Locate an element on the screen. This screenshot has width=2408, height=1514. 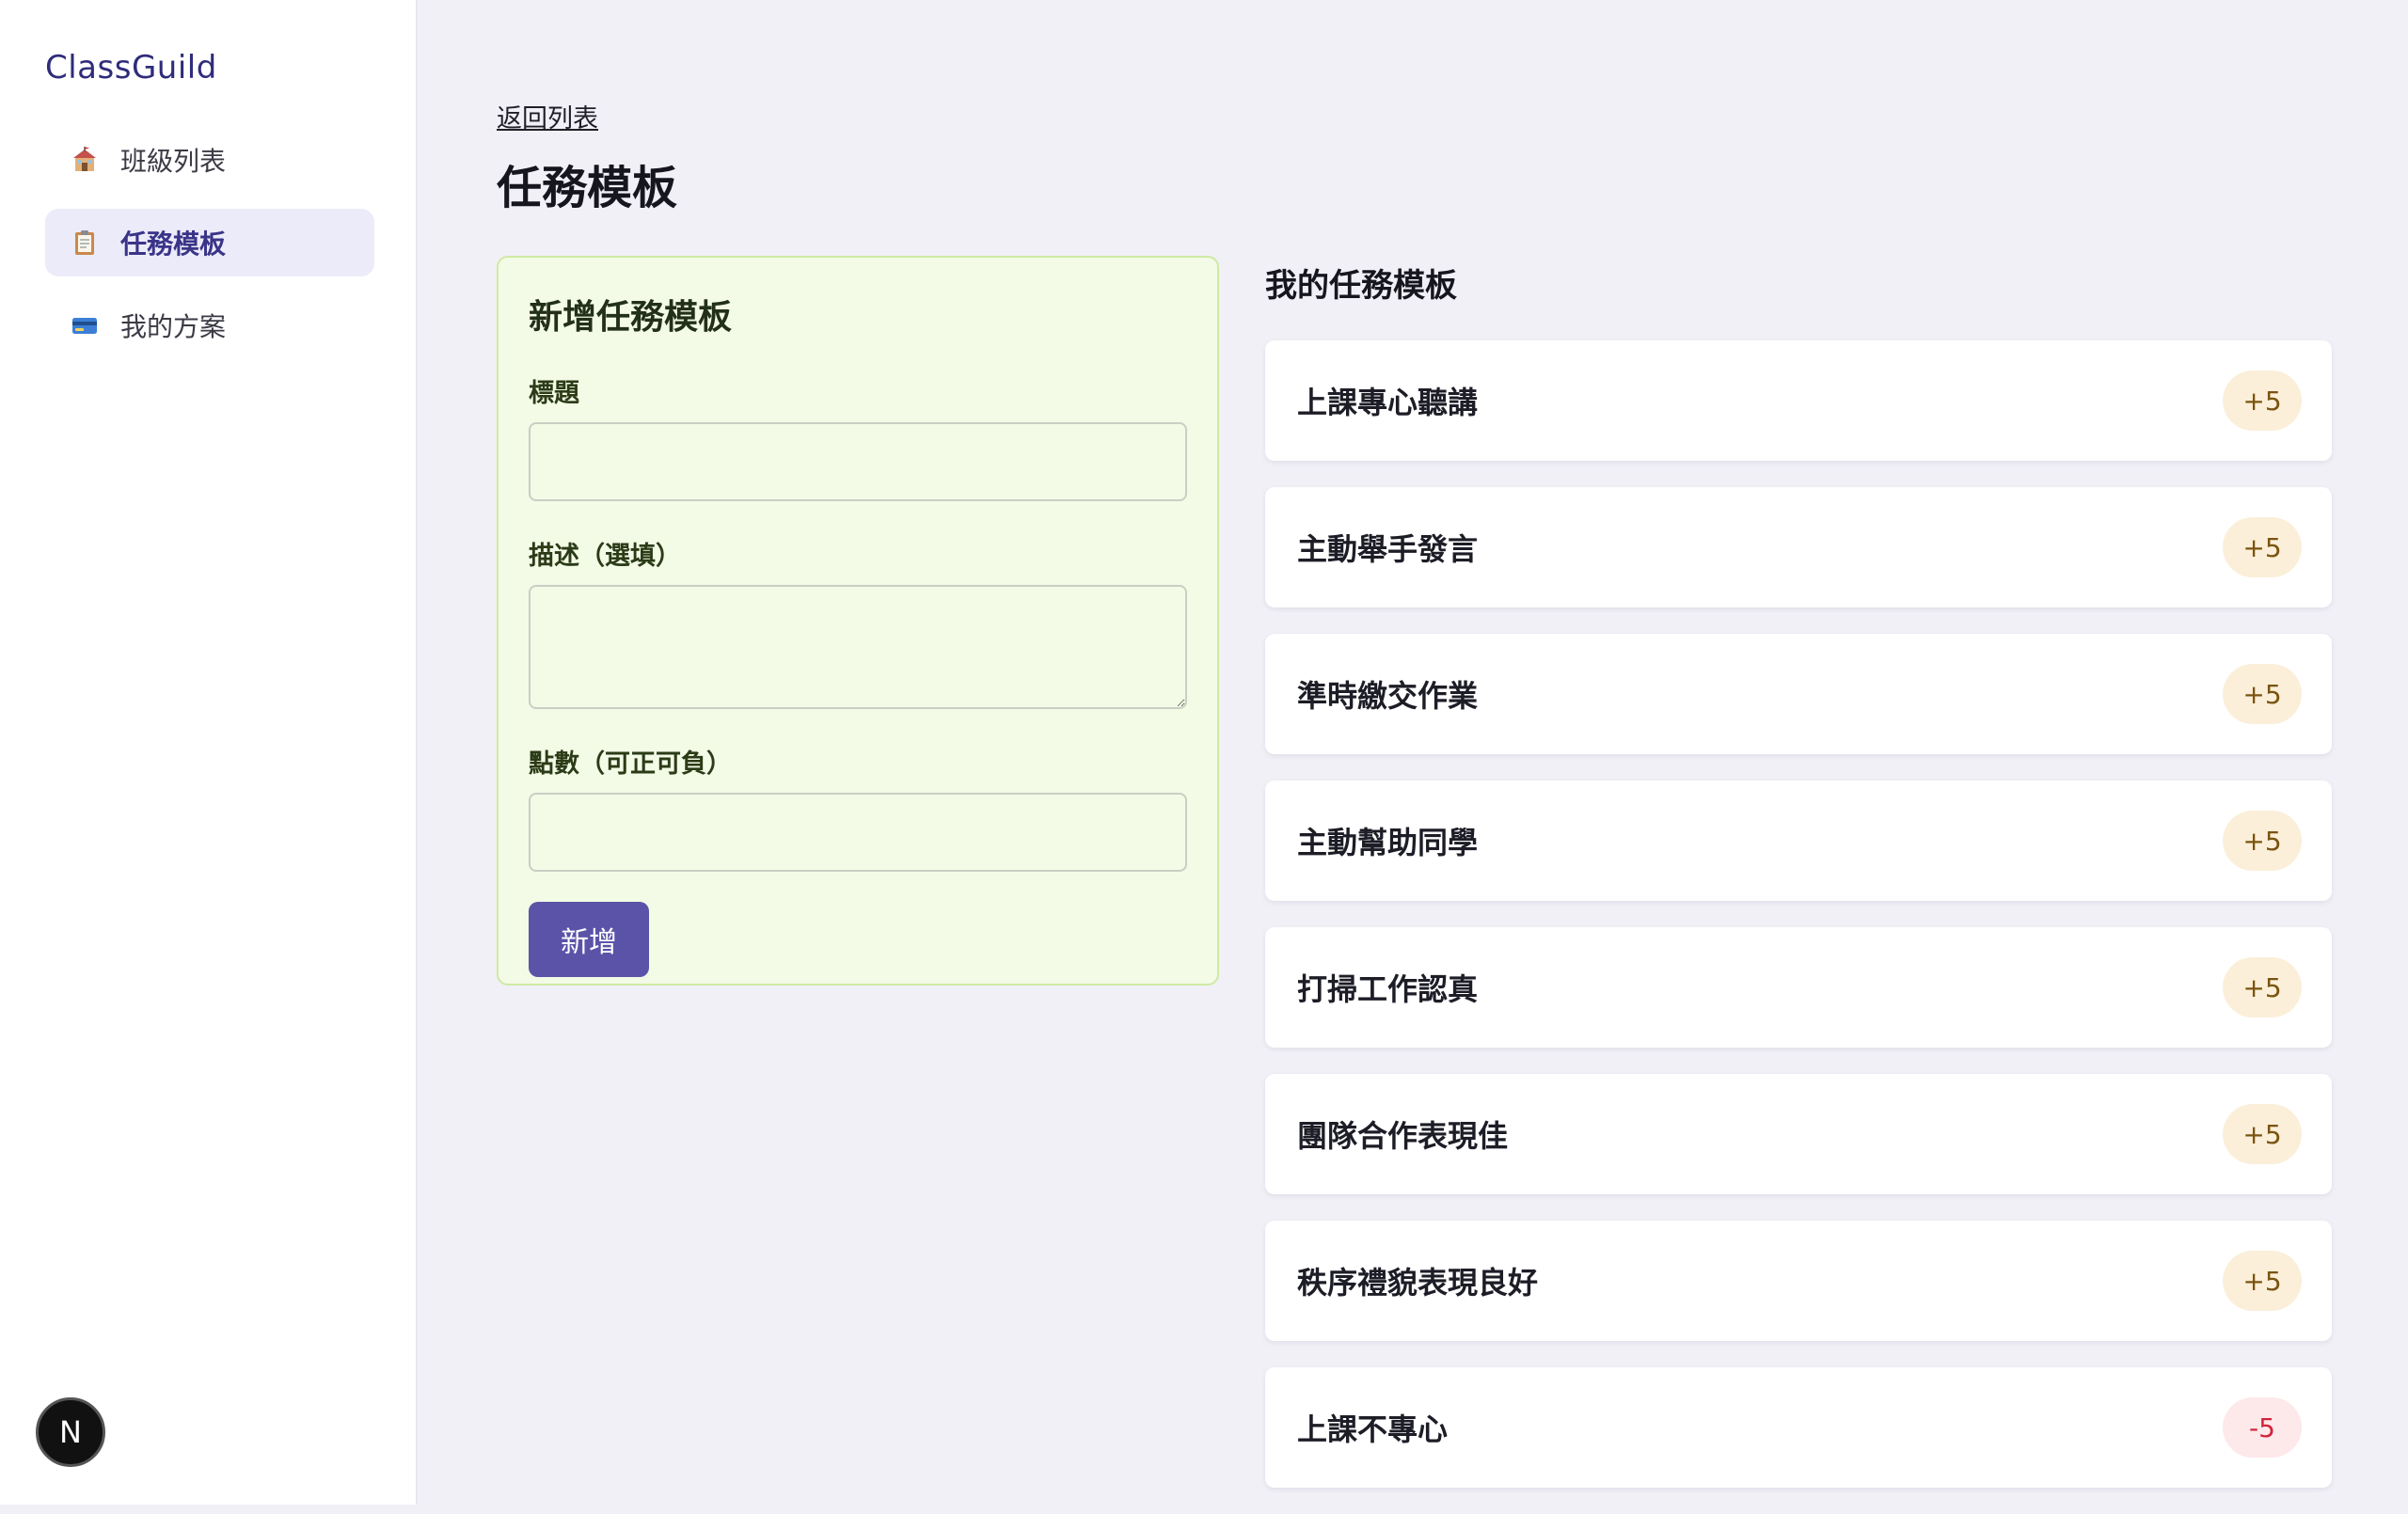
template-name: 團隊合作表現佳 is located at coordinates (1403, 1136).